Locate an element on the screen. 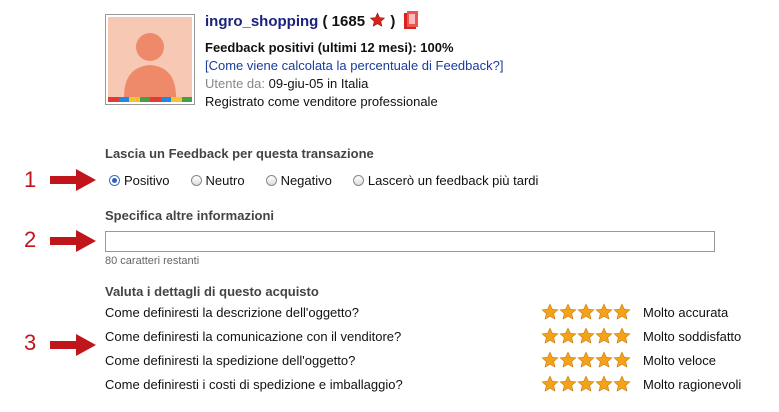  seller-username-link: ingro_shopping is located at coordinates (261, 21).